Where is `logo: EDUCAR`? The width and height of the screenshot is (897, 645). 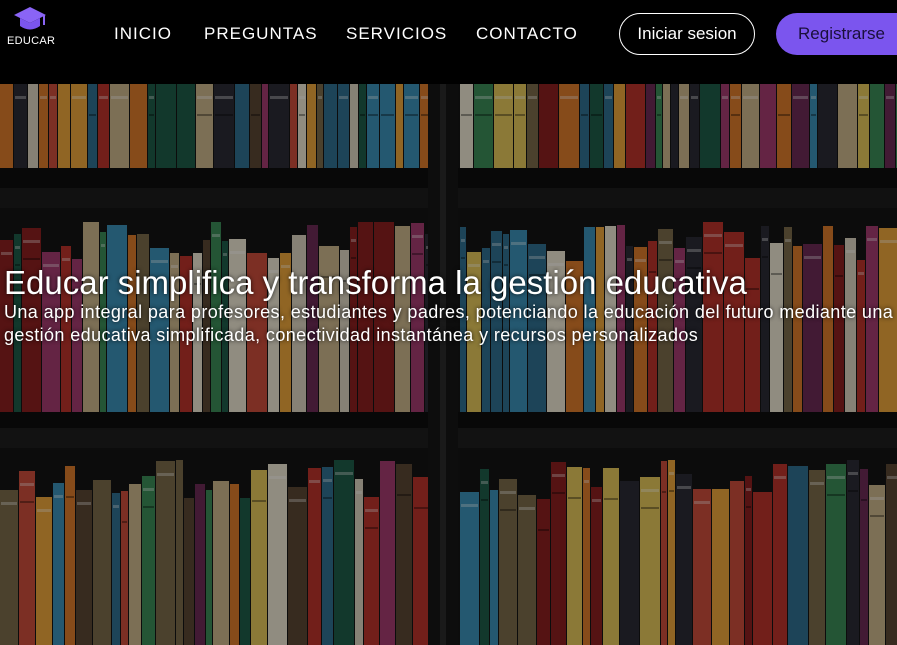 logo: EDUCAR is located at coordinates (32, 28).